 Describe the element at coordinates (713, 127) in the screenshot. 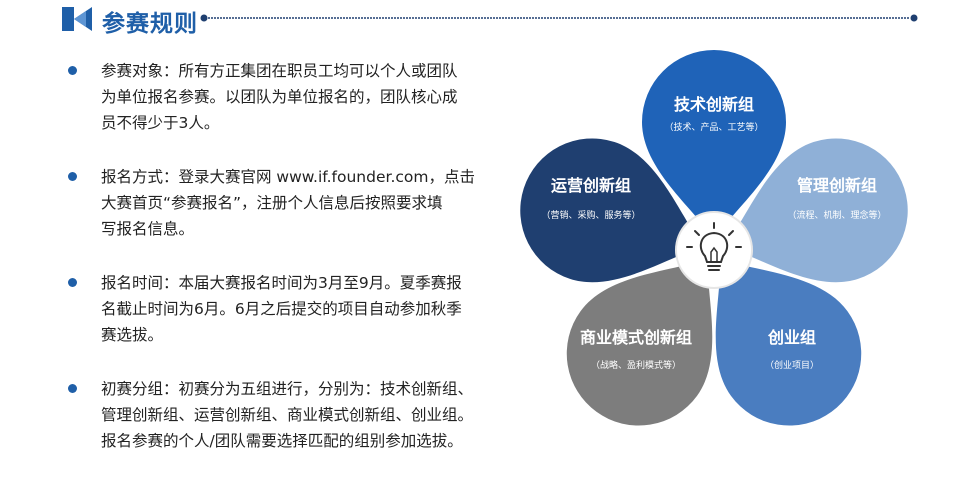

I see `group-desc-tech: （技术、产品、工艺等）` at that location.